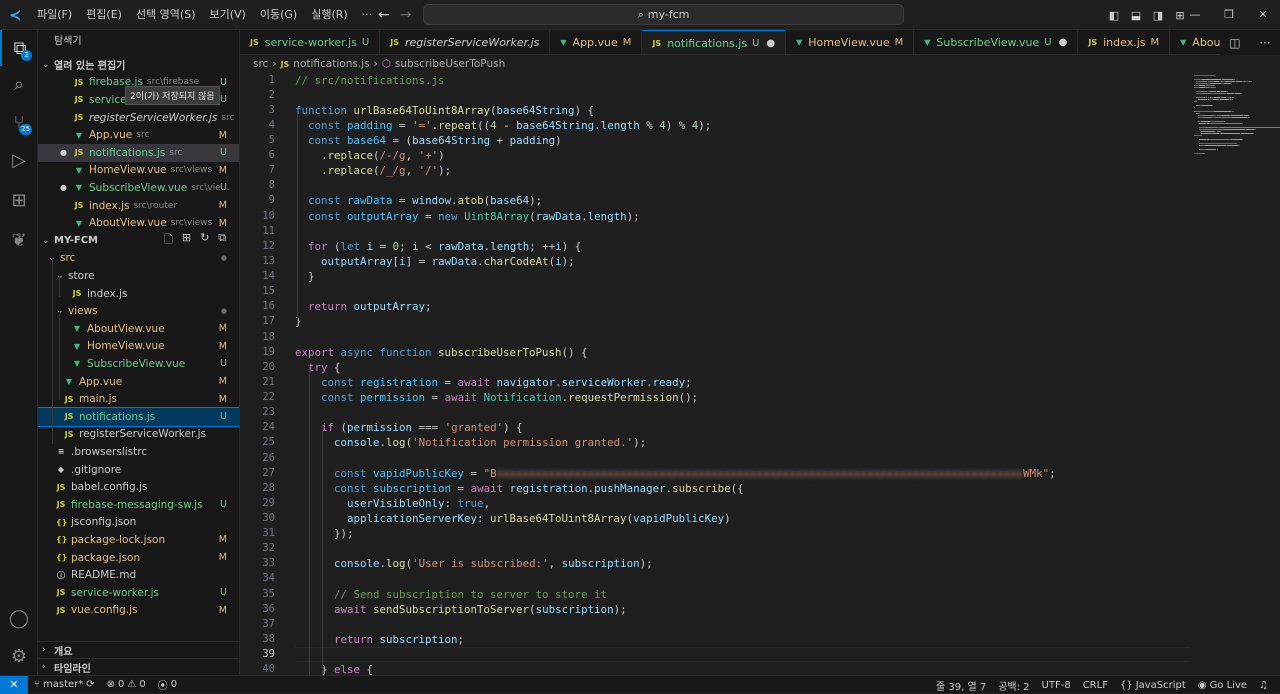  What do you see at coordinates (1136, 15) in the screenshot?
I see `toggle-panel-icon: ⬓` at bounding box center [1136, 15].